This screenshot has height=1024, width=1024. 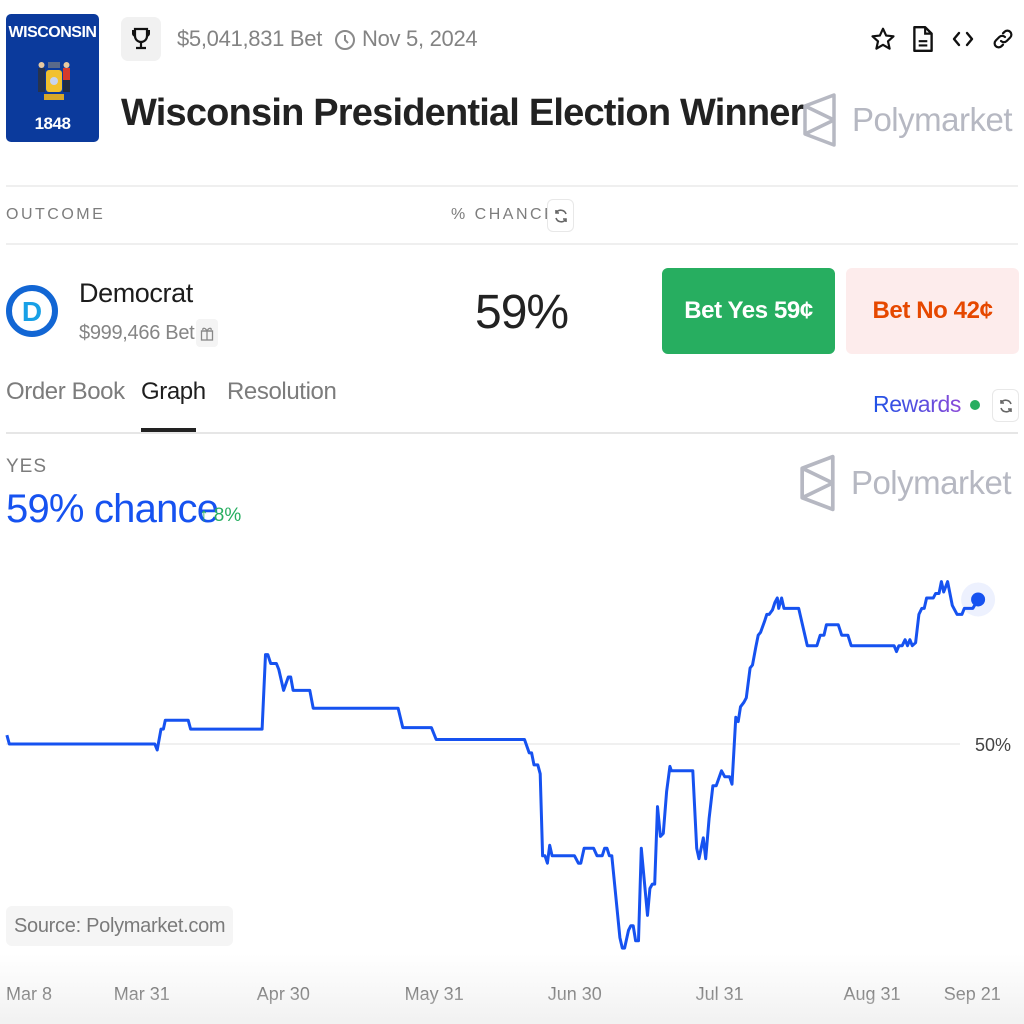 I want to click on y-tick-label: 50%, so click(x=993, y=745).